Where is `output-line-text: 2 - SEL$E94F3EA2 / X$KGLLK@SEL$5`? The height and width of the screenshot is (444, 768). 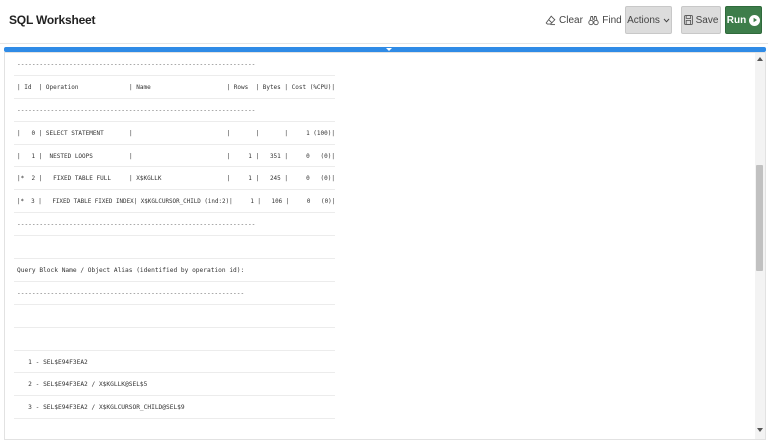 output-line-text: 2 - SEL$E94F3EA2 / X$KGLLK@SEL$5 is located at coordinates (82, 385).